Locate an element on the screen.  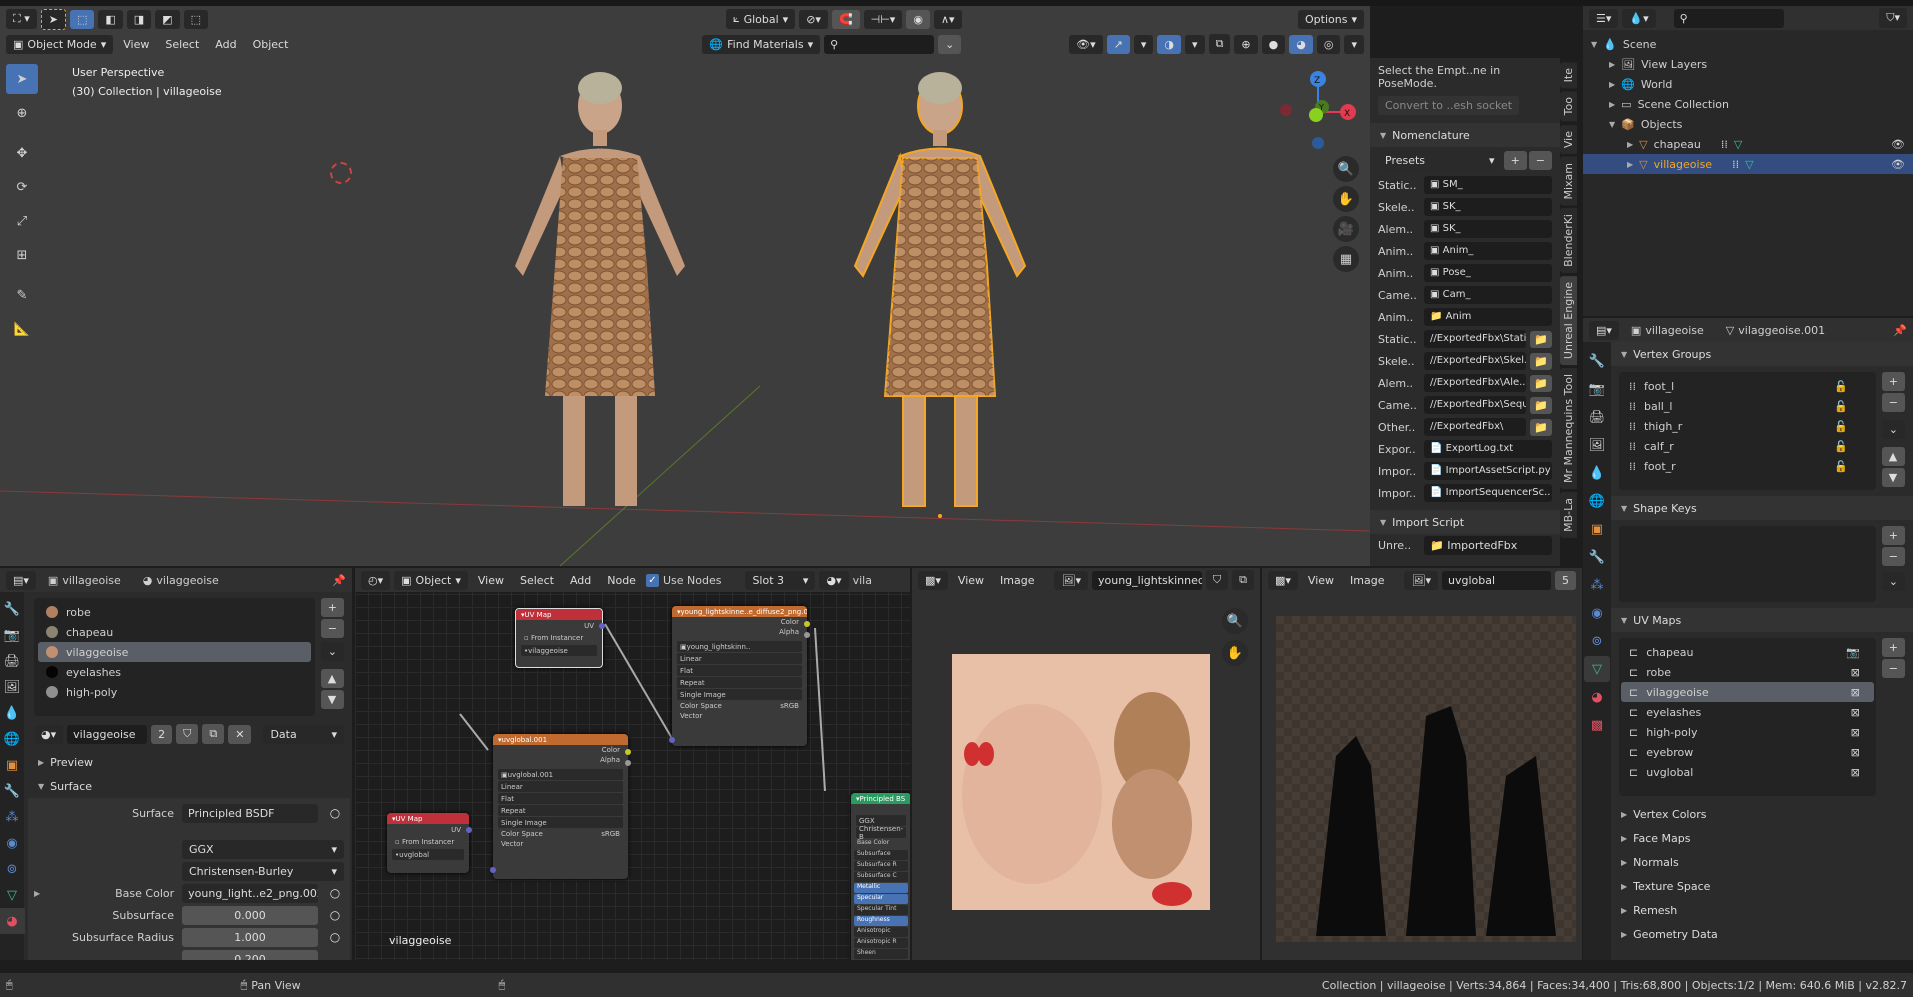
img2-menu-image: Image is located at coordinates (1367, 580).